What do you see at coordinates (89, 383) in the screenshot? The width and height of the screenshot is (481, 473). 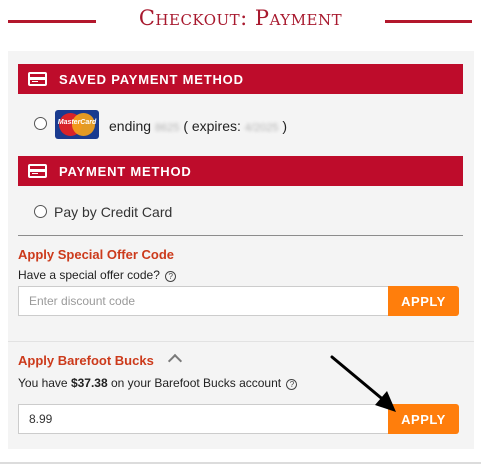 I see `balance-amount: $37.38` at bounding box center [89, 383].